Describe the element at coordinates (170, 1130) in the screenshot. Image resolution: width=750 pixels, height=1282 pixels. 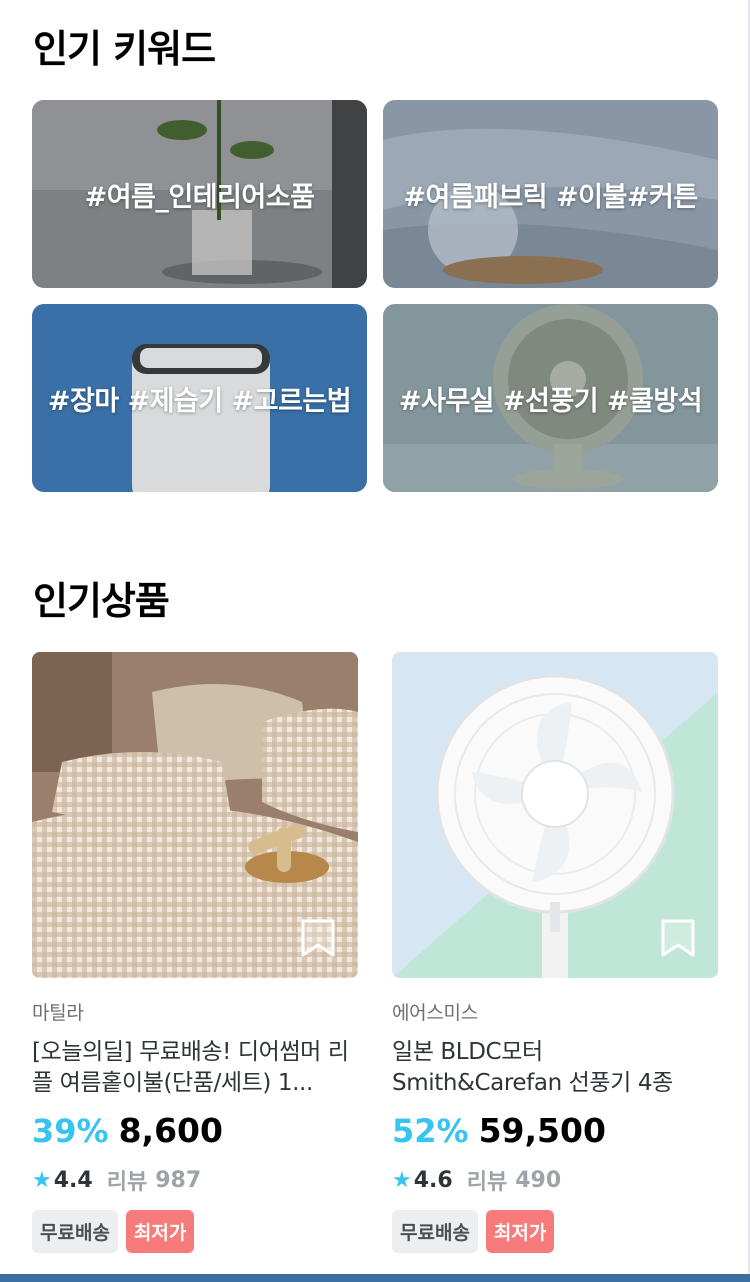
I see `product-price: 8,600` at that location.